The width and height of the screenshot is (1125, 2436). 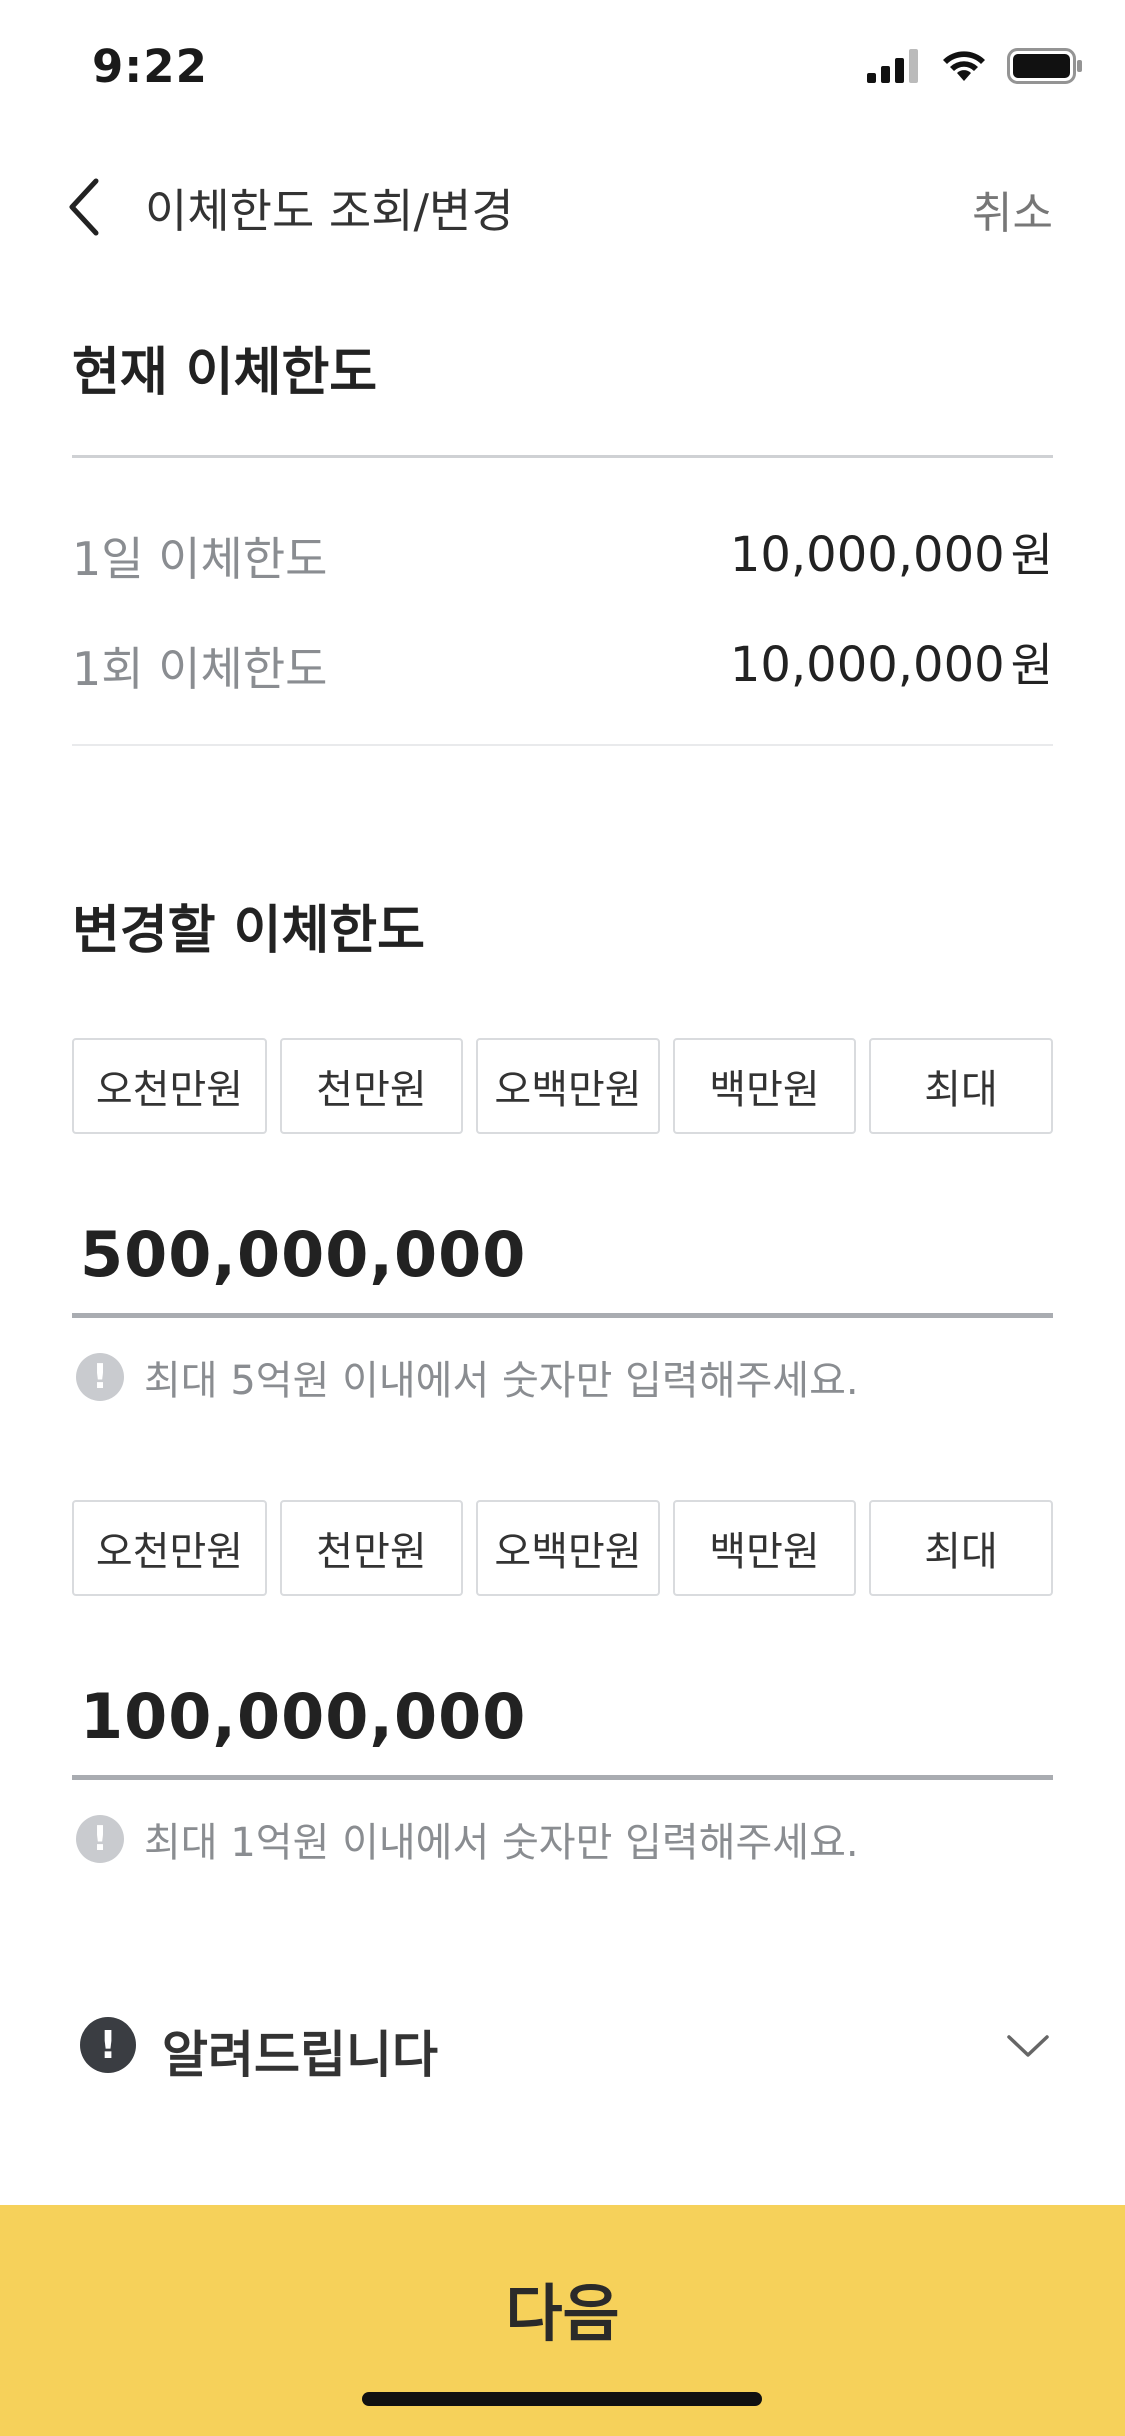 I want to click on daily-limit-row: 1일 이체한도 10,000,000 원, so click(x=562, y=550).